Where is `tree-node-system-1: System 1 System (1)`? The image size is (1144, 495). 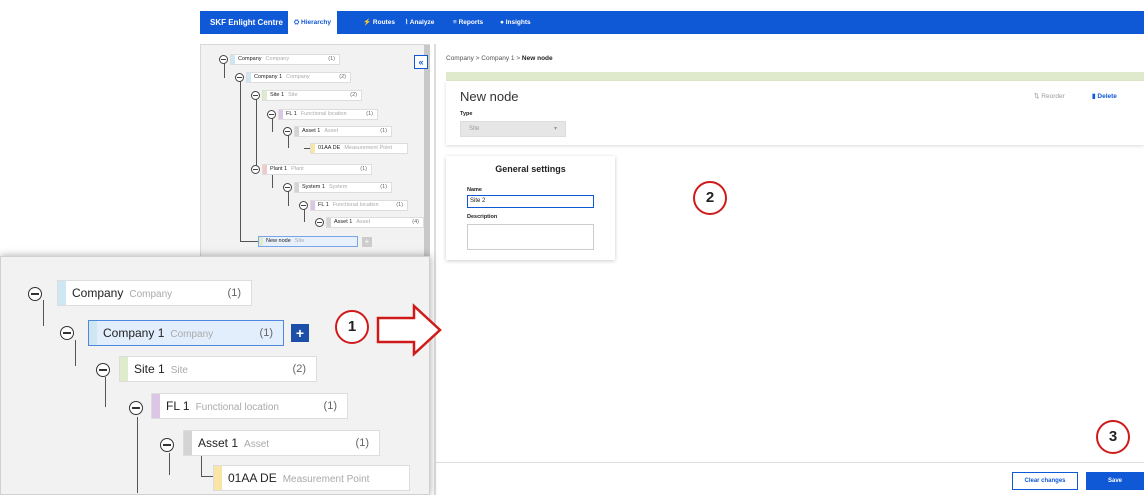 tree-node-system-1: System 1 System (1) is located at coordinates (343, 187).